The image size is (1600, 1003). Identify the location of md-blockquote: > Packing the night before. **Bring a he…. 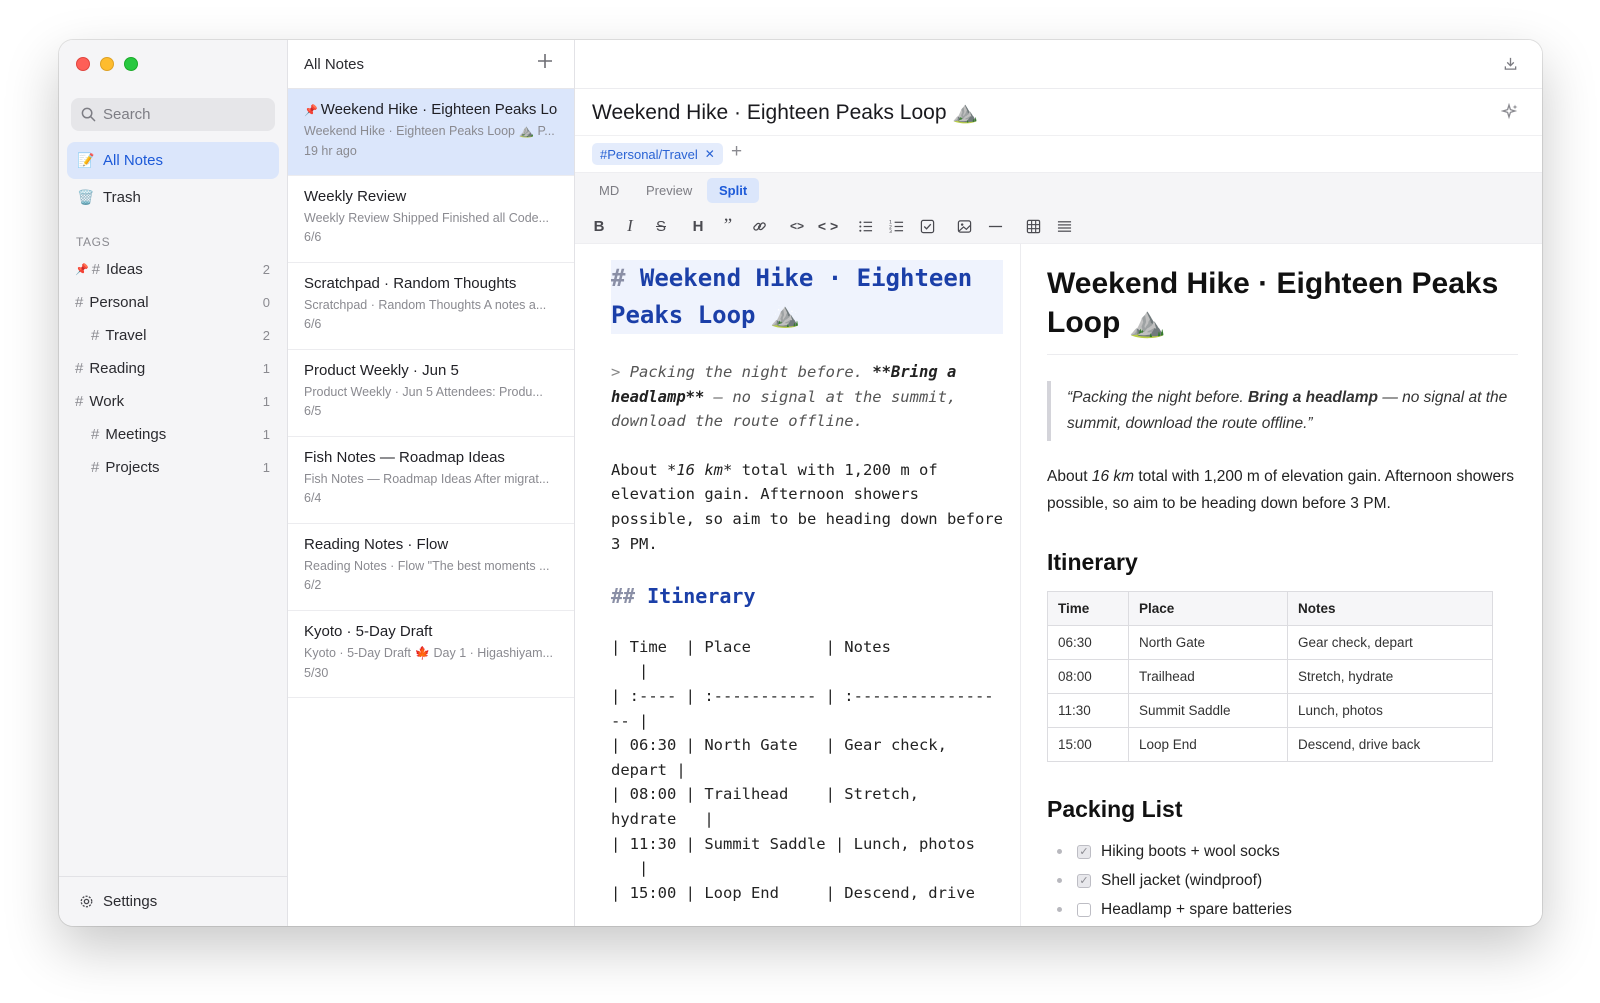
(807, 397).